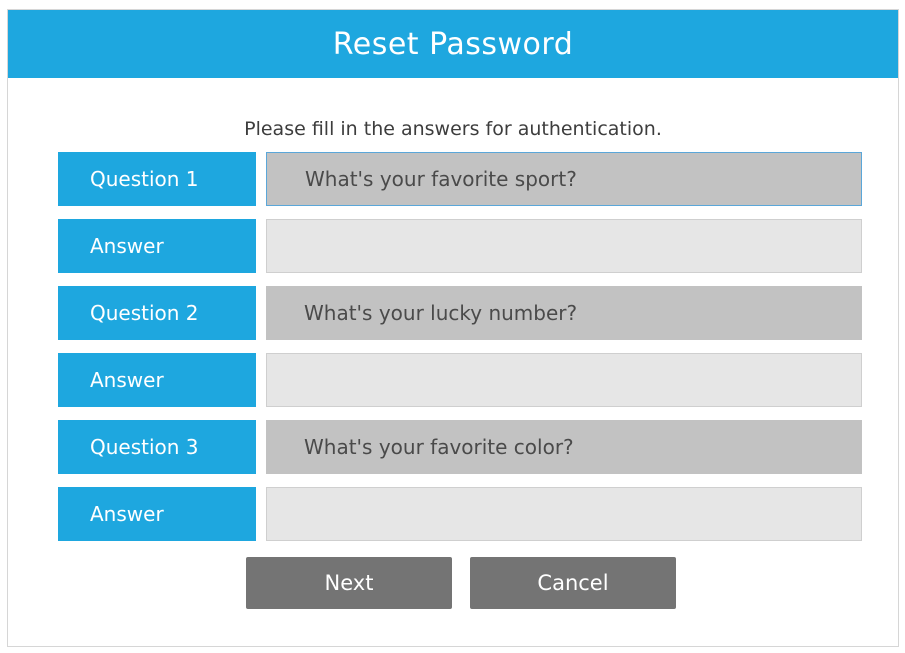 This screenshot has height=653, width=905. What do you see at coordinates (157, 447) in the screenshot?
I see `question-3-label: Question 3` at bounding box center [157, 447].